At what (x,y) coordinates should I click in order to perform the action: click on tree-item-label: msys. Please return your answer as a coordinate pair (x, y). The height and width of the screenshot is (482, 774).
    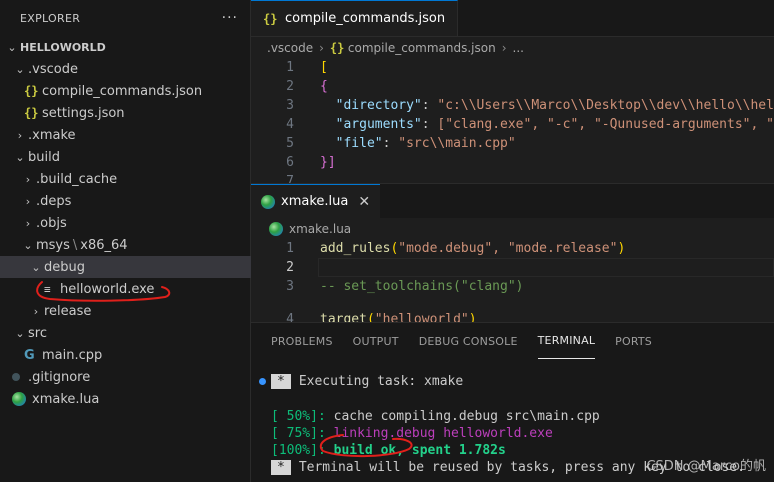
    Looking at the image, I should click on (53, 245).